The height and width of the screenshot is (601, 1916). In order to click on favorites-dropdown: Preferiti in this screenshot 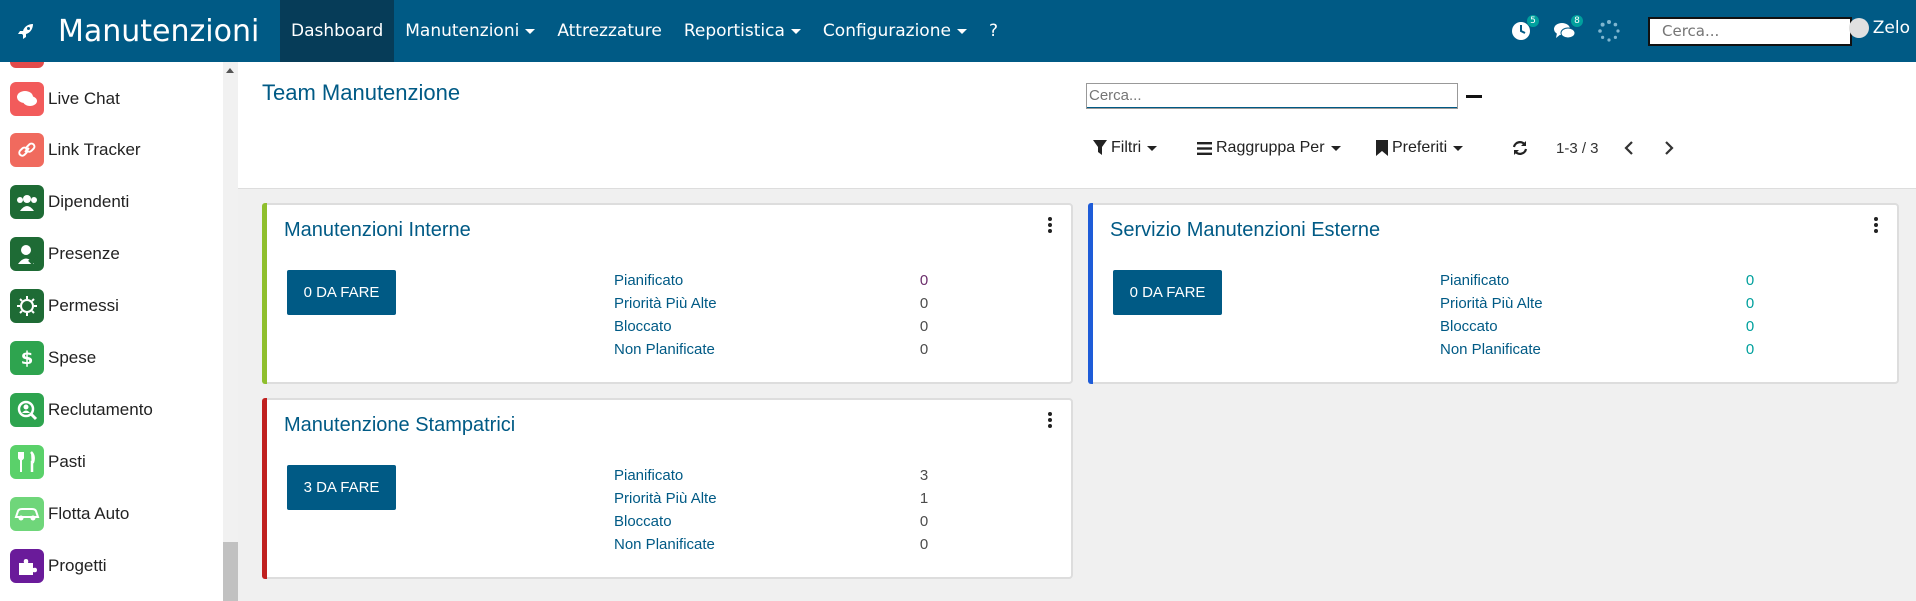, I will do `click(1420, 148)`.